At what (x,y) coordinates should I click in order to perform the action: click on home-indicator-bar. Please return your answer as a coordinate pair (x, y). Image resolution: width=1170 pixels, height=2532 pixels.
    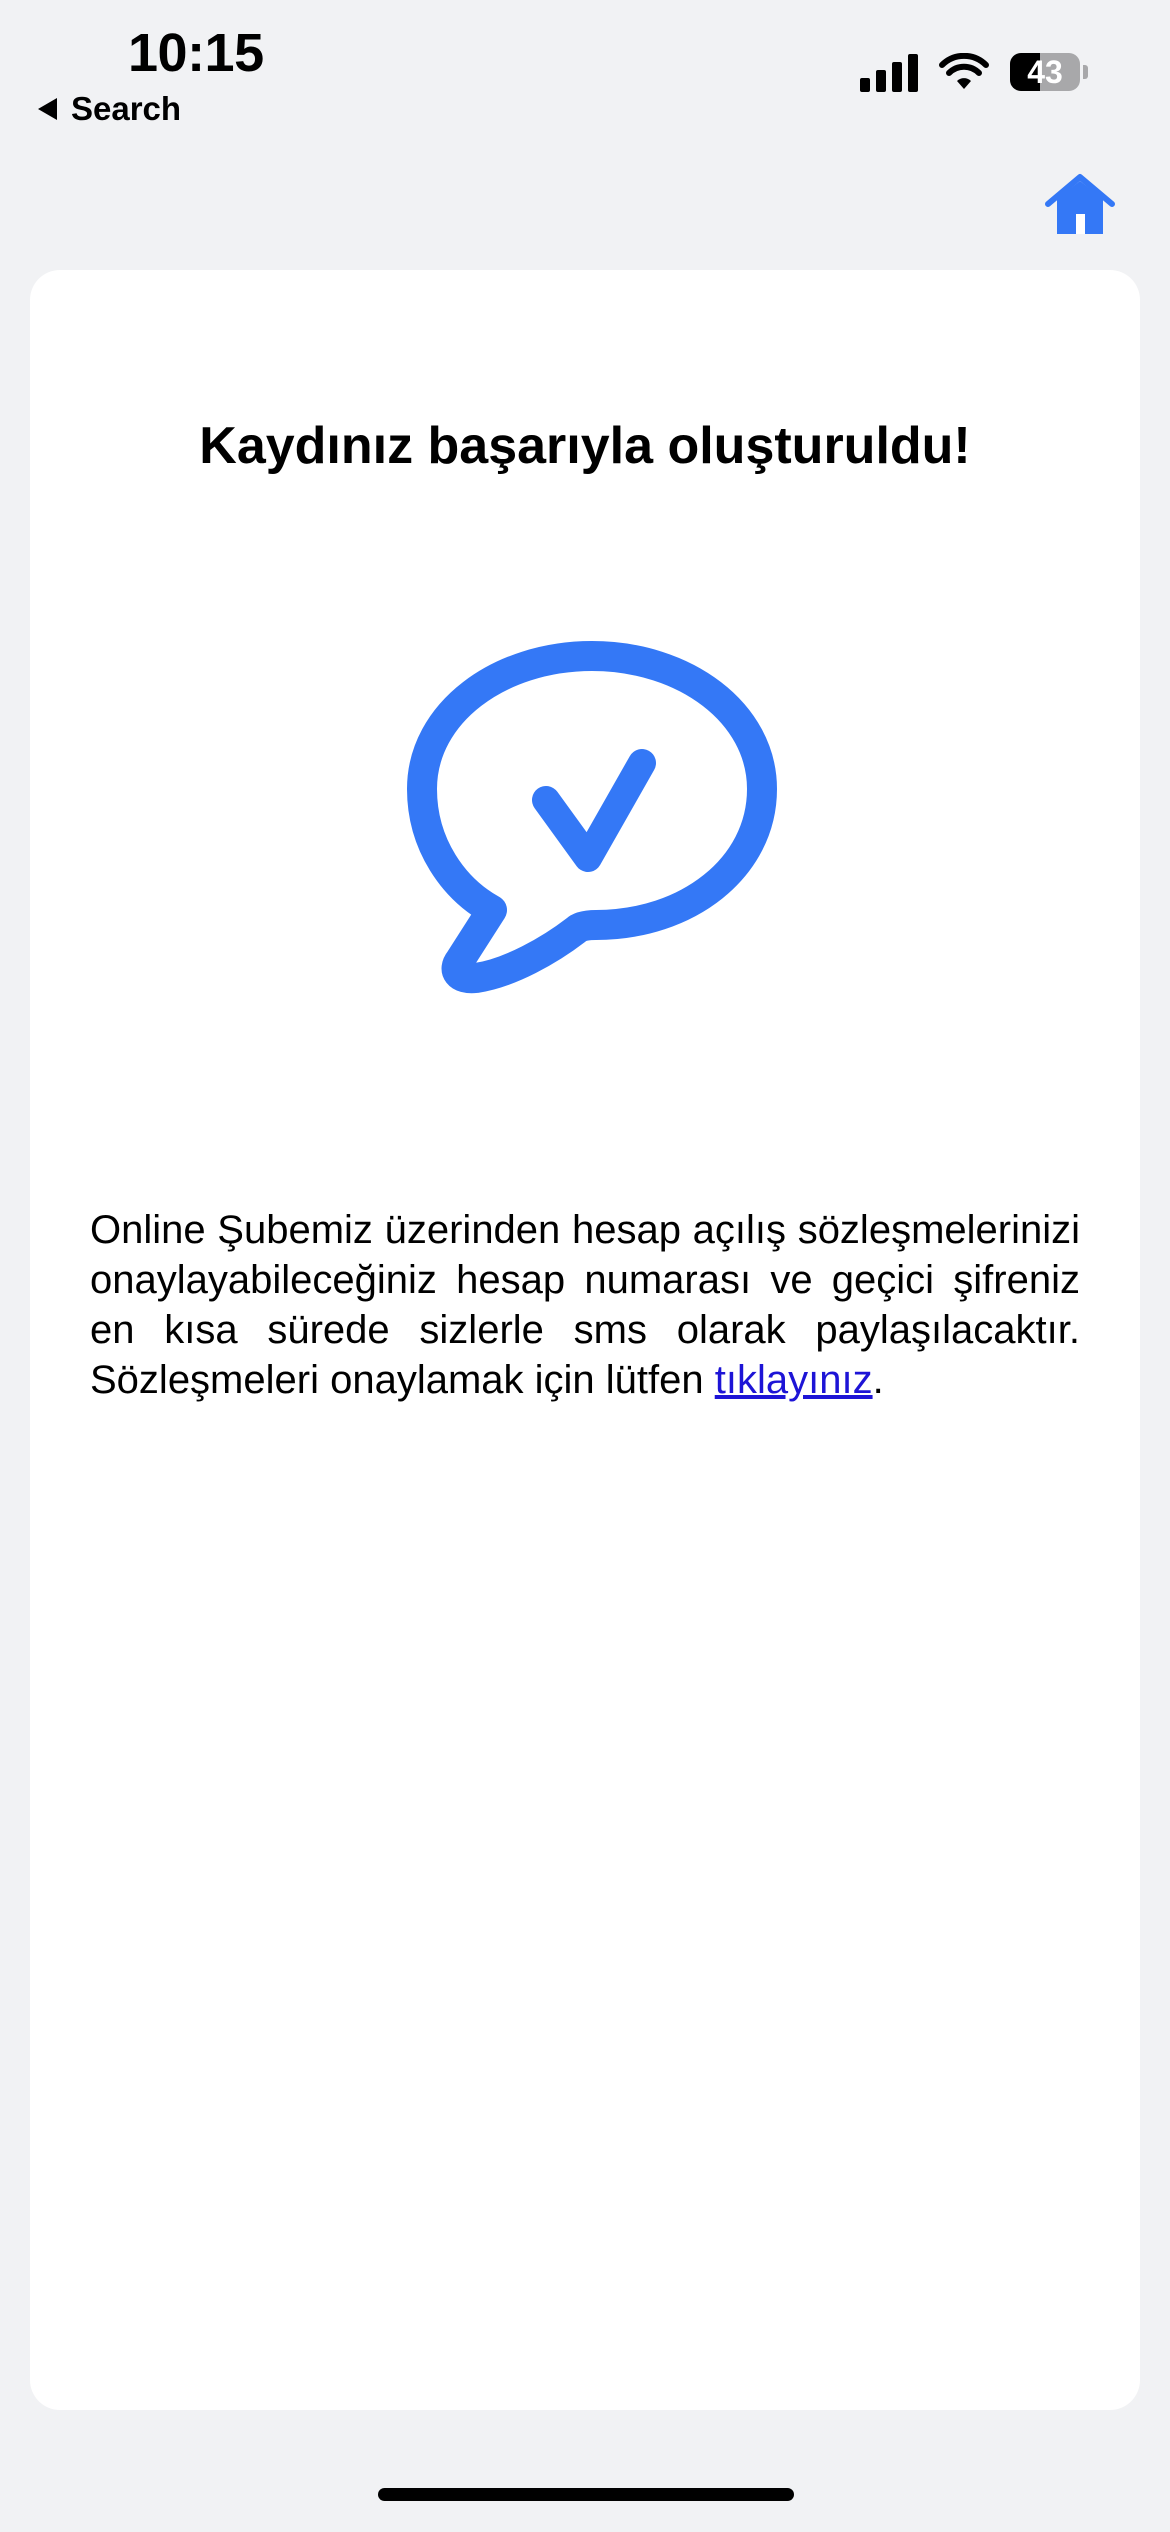
    Looking at the image, I should click on (586, 2494).